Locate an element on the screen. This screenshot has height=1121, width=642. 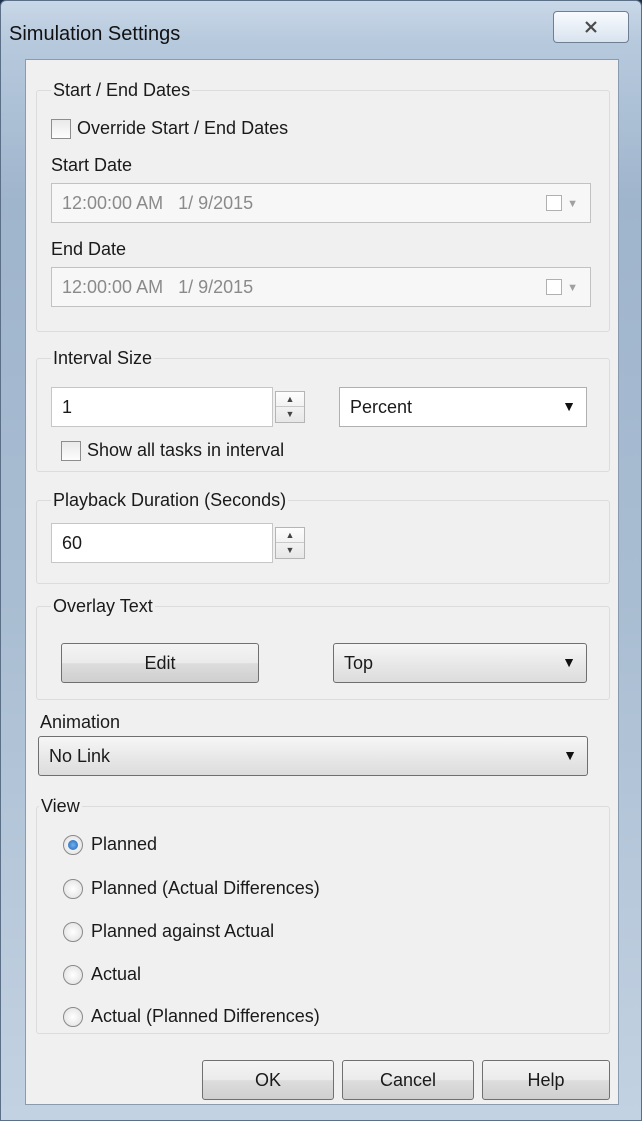
interval-unit-value: Percent is located at coordinates (381, 407).